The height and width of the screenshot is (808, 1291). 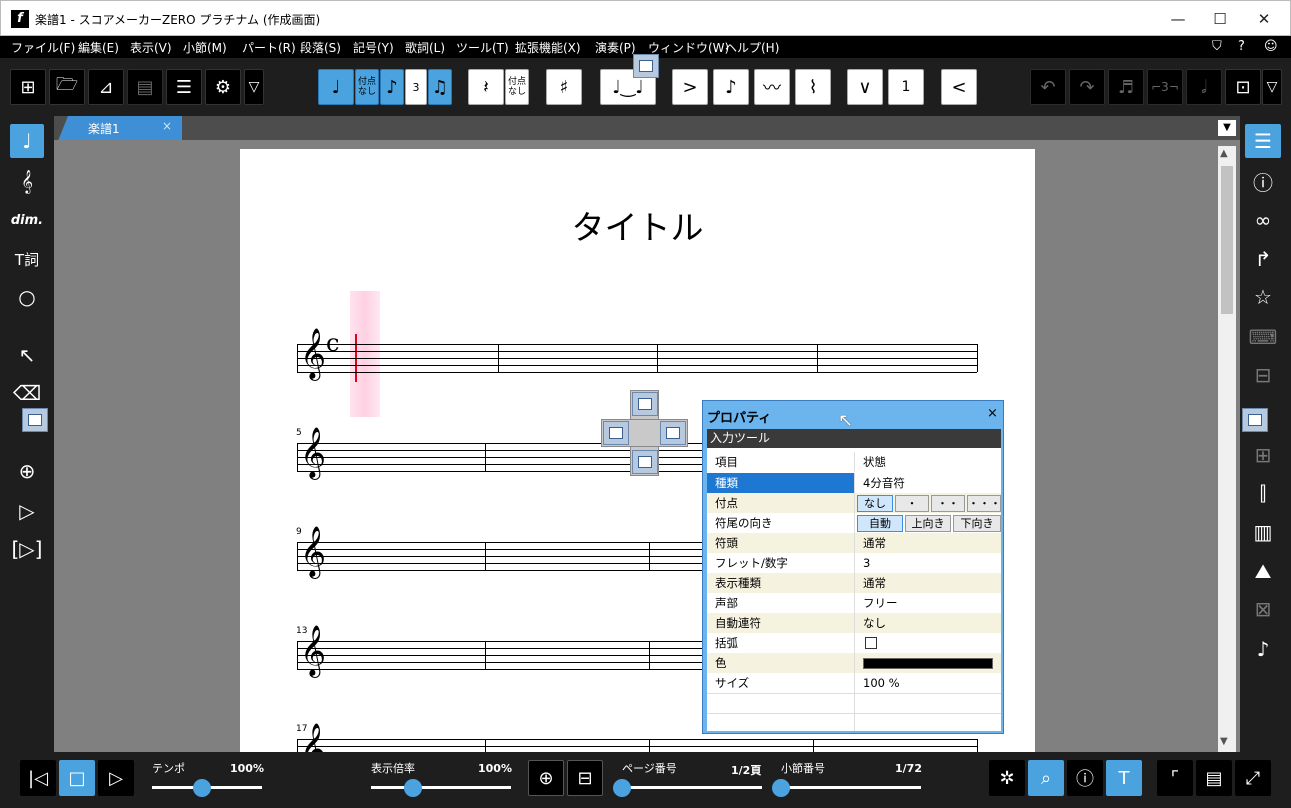 What do you see at coordinates (1271, 46) in the screenshot?
I see `user-icon: ☺` at bounding box center [1271, 46].